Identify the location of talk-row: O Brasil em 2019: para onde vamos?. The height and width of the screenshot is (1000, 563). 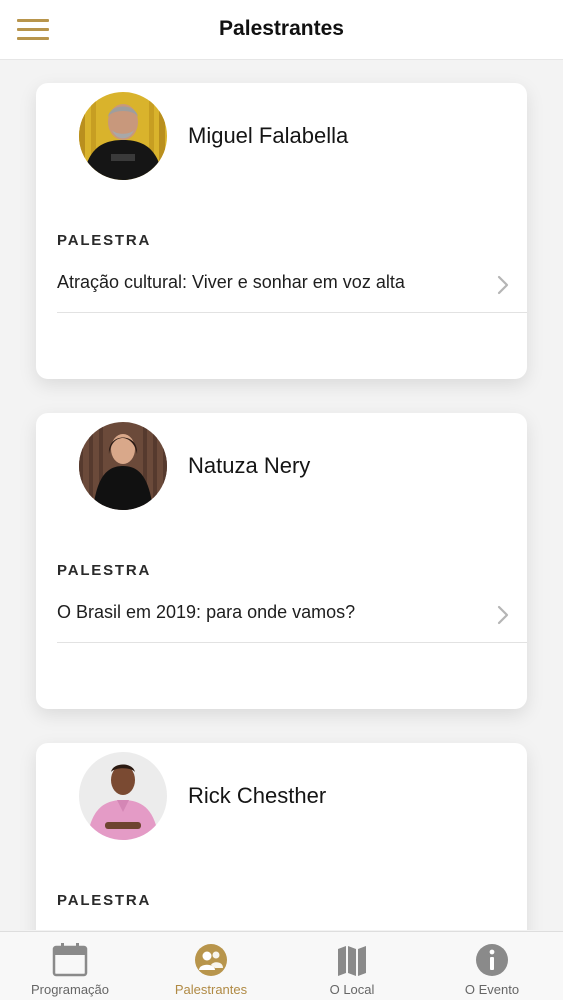
(292, 617).